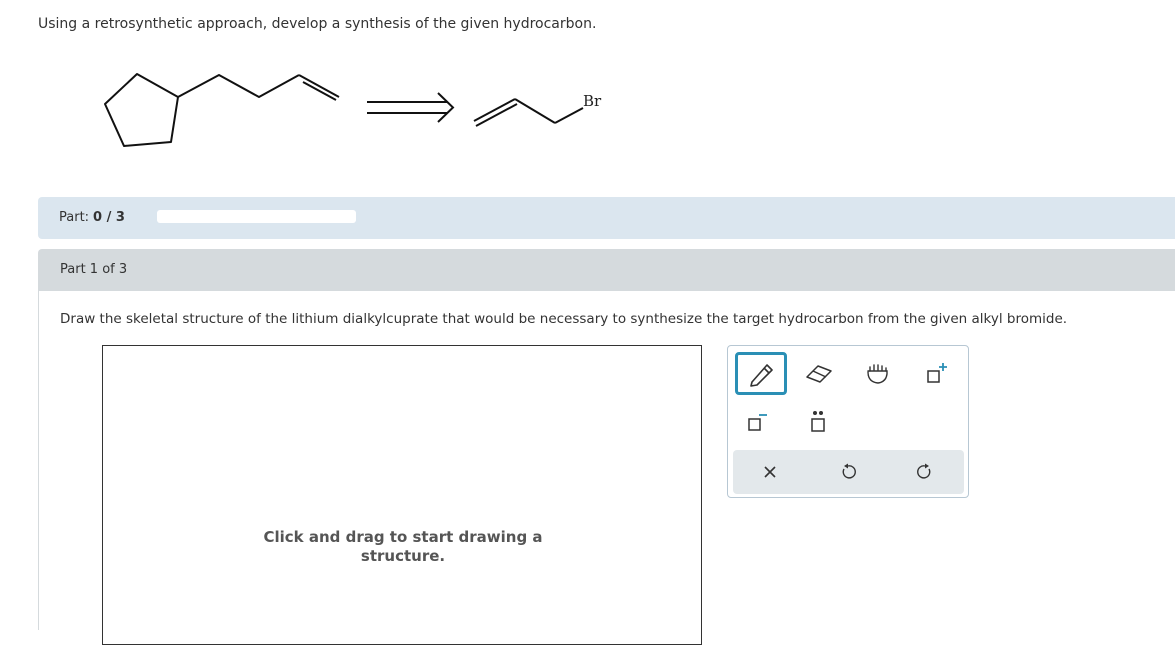  I want to click on undo-button, so click(848, 472).